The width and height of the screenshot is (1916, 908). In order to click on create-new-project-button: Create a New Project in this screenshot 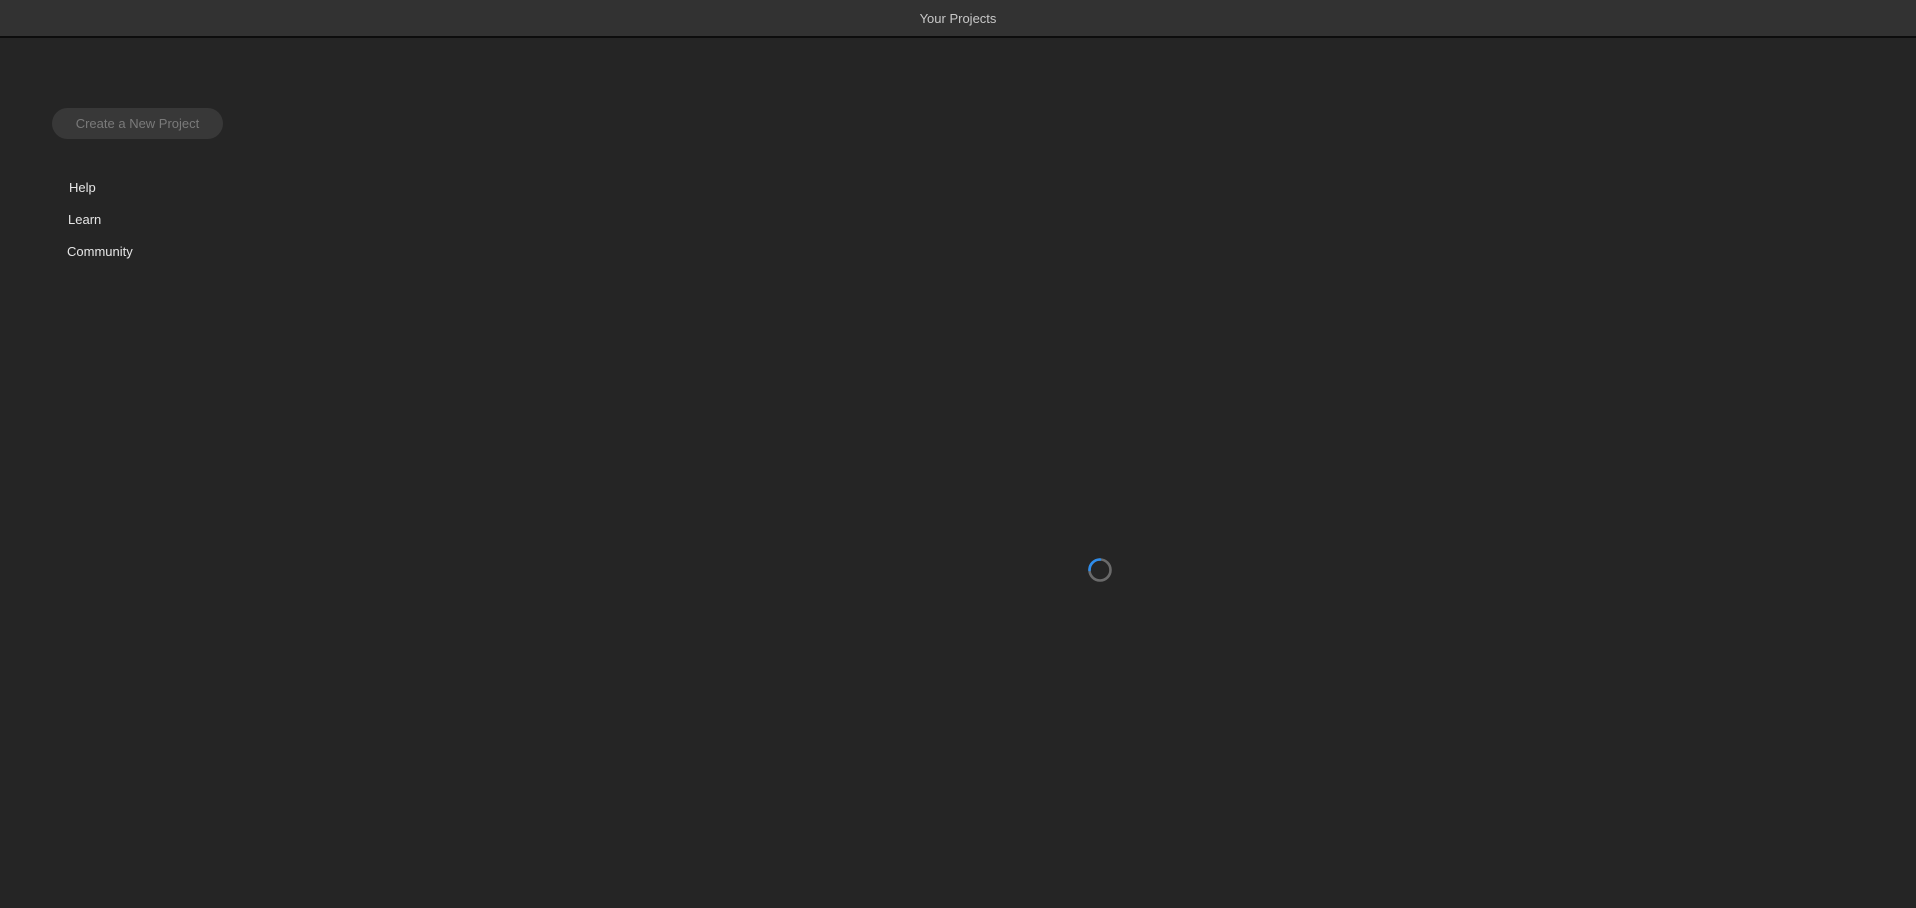, I will do `click(137, 123)`.